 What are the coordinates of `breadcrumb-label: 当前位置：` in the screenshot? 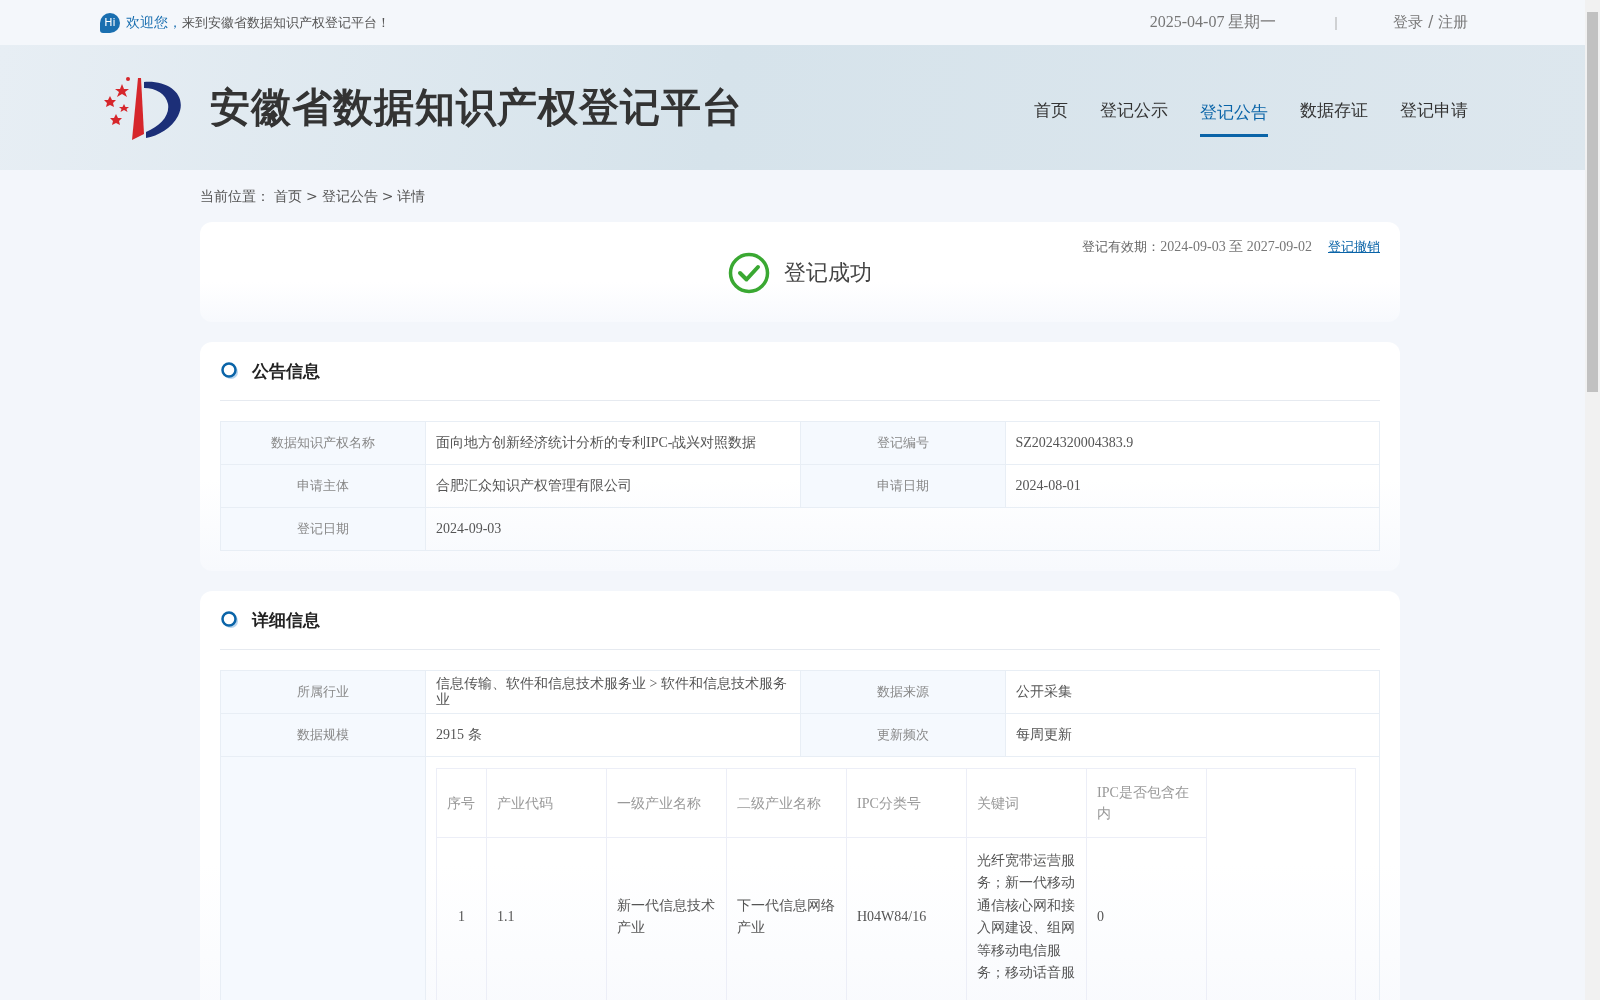 It's located at (235, 197).